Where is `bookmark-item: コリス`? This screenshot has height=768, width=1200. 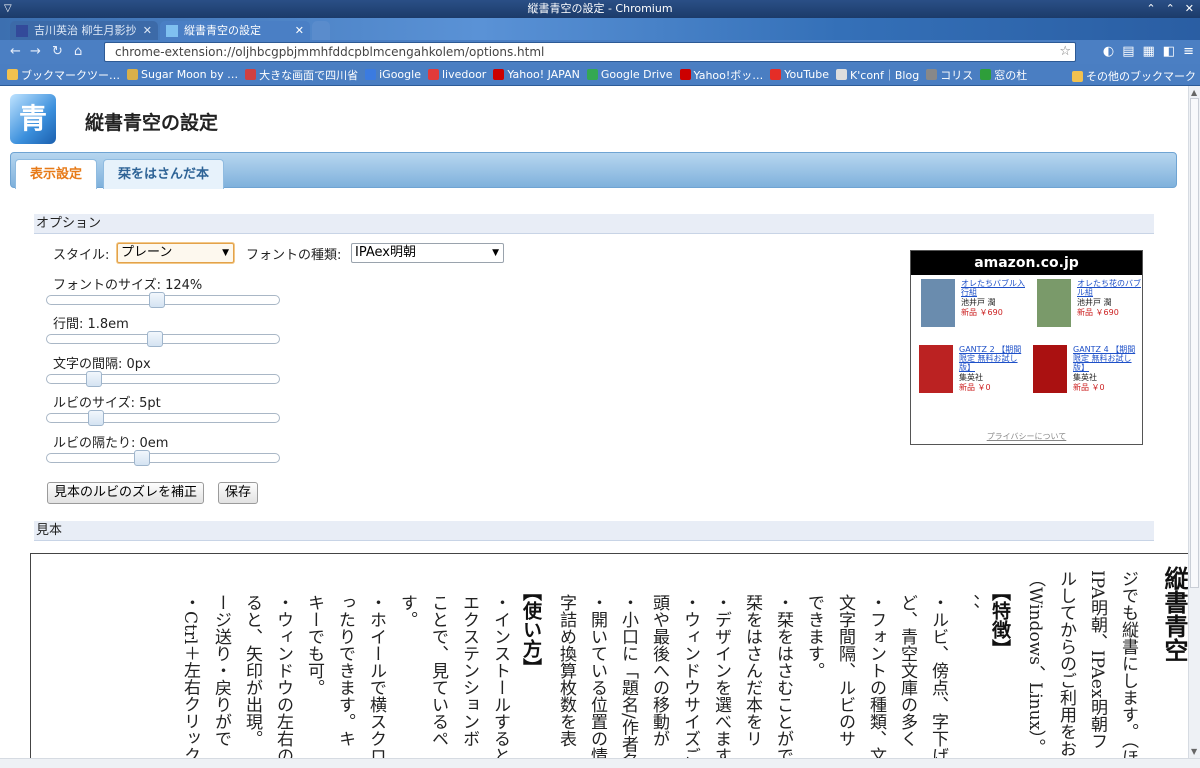
bookmark-item: コリス is located at coordinates (949, 75).